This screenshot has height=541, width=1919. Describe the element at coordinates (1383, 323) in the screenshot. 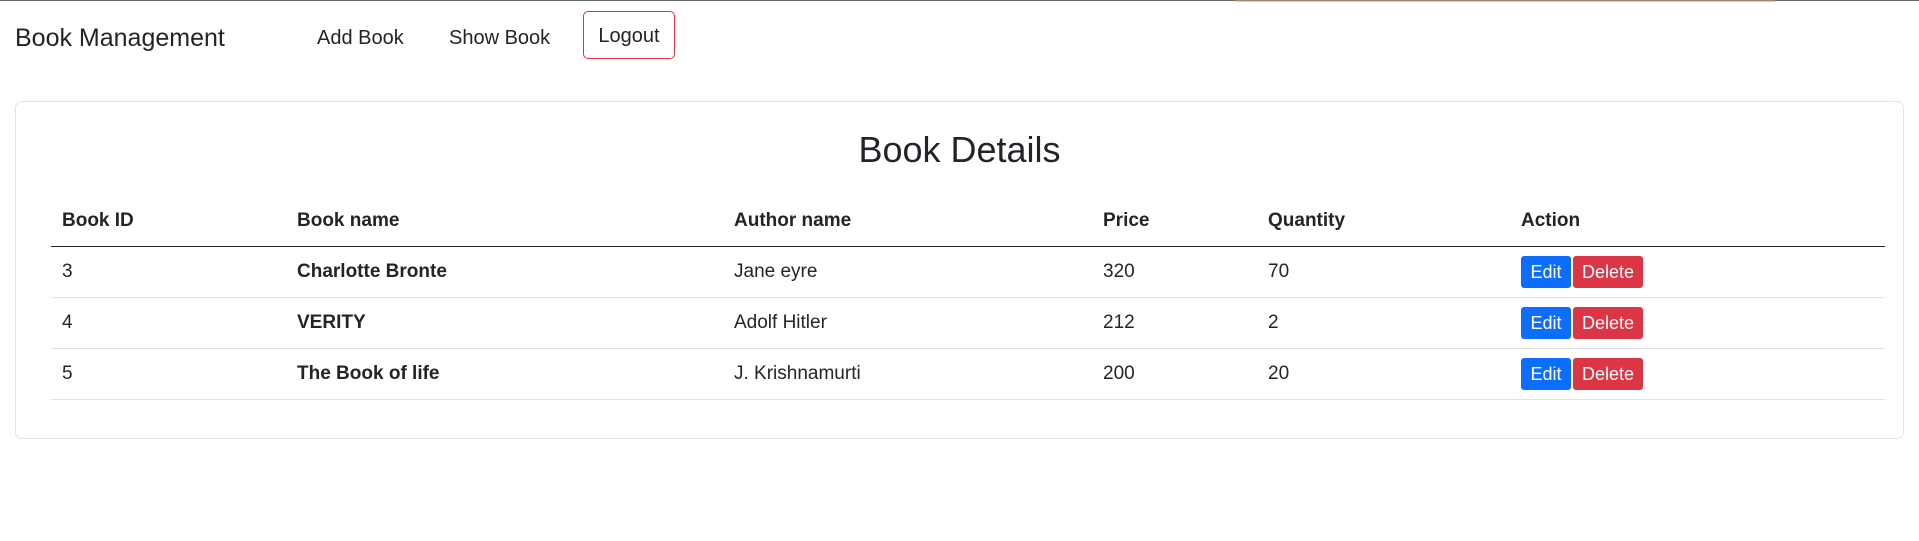

I see `cell-quantity: 2` at that location.